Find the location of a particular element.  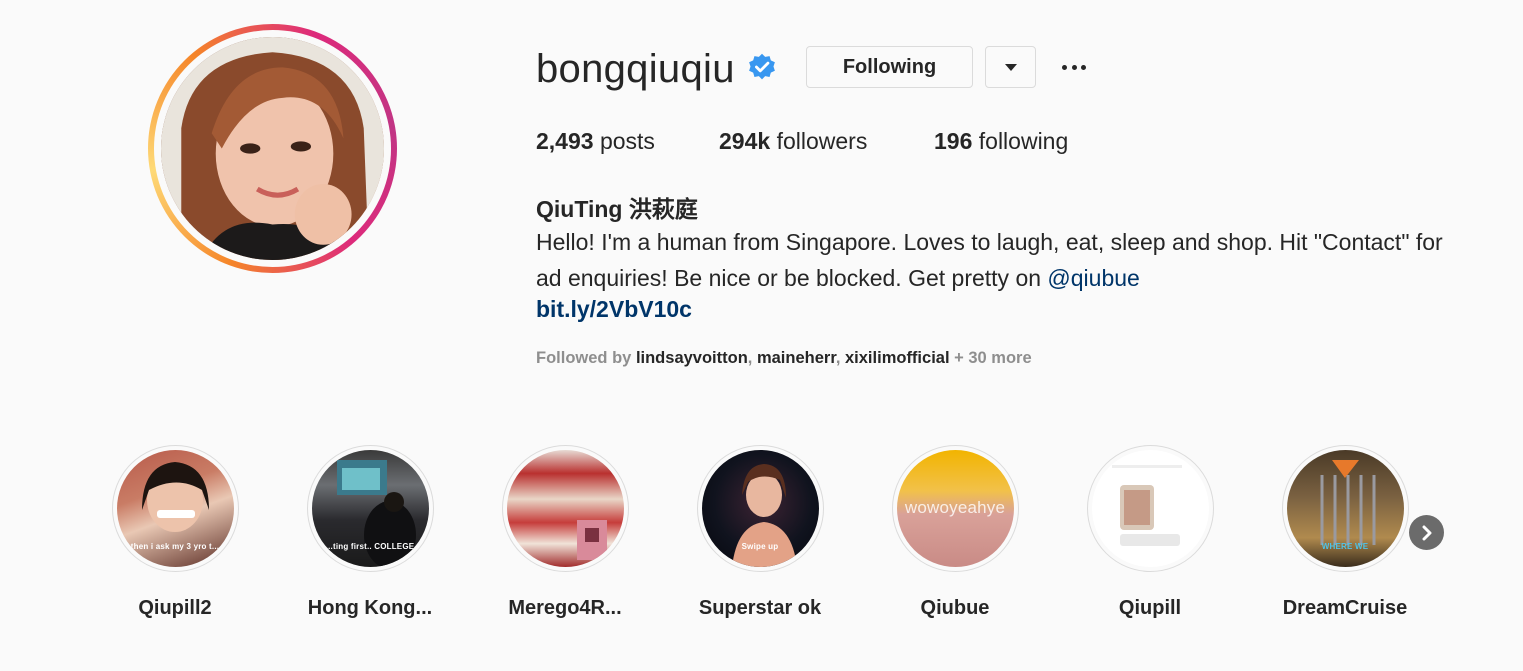

posts-count-label: posts is located at coordinates (627, 141).